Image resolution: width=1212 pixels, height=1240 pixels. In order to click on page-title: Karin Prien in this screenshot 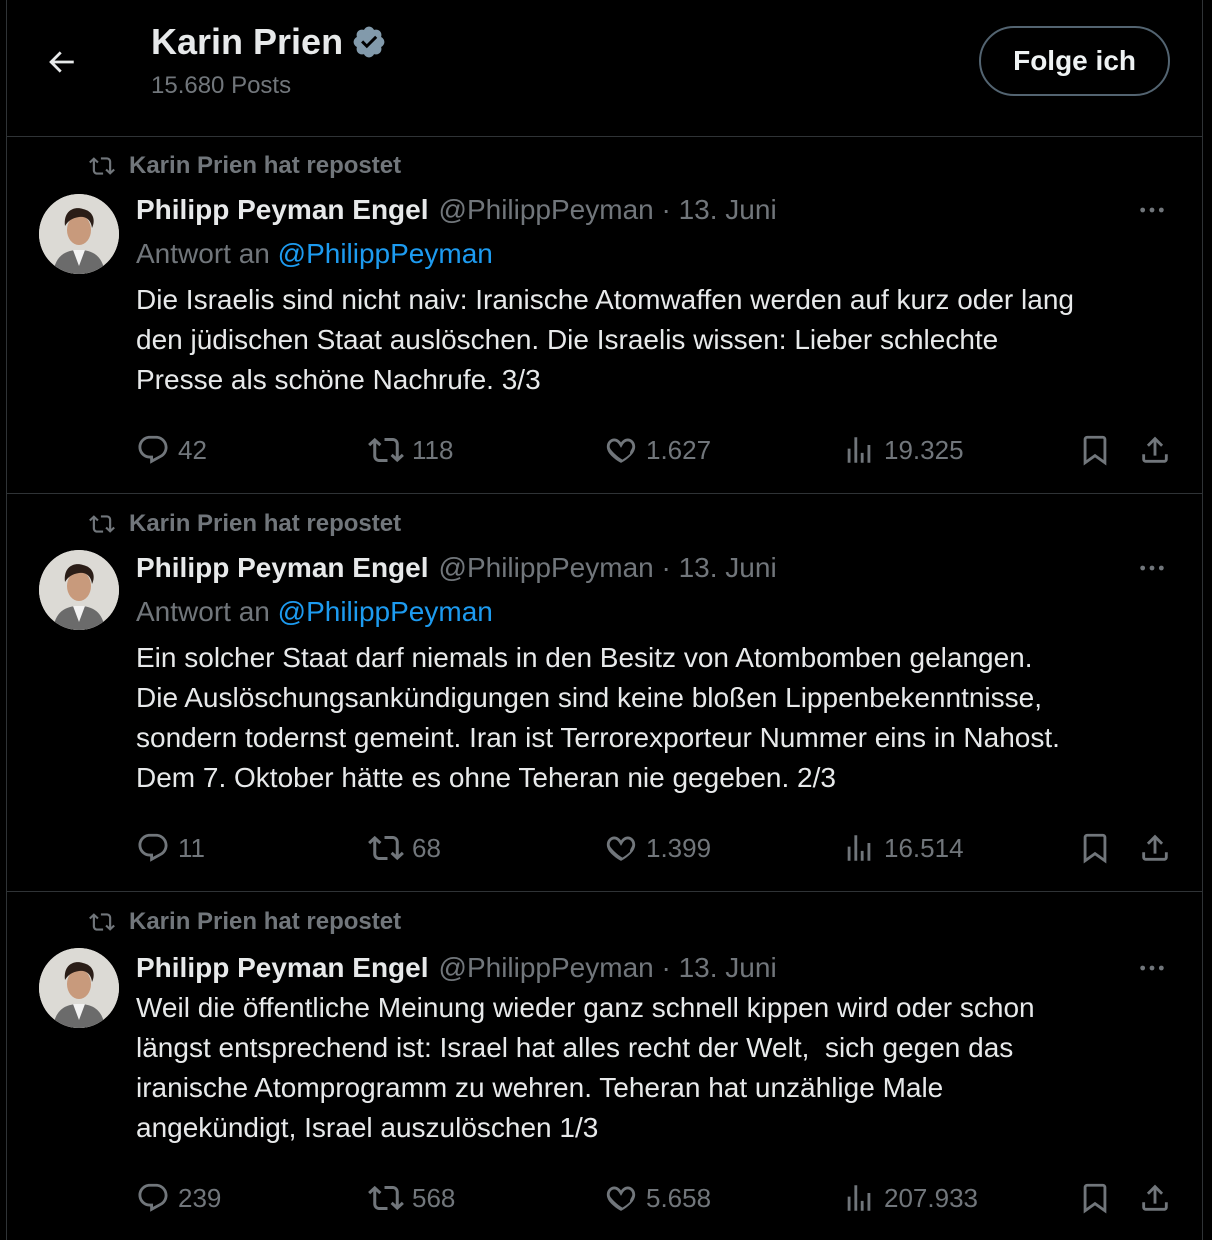, I will do `click(269, 42)`.